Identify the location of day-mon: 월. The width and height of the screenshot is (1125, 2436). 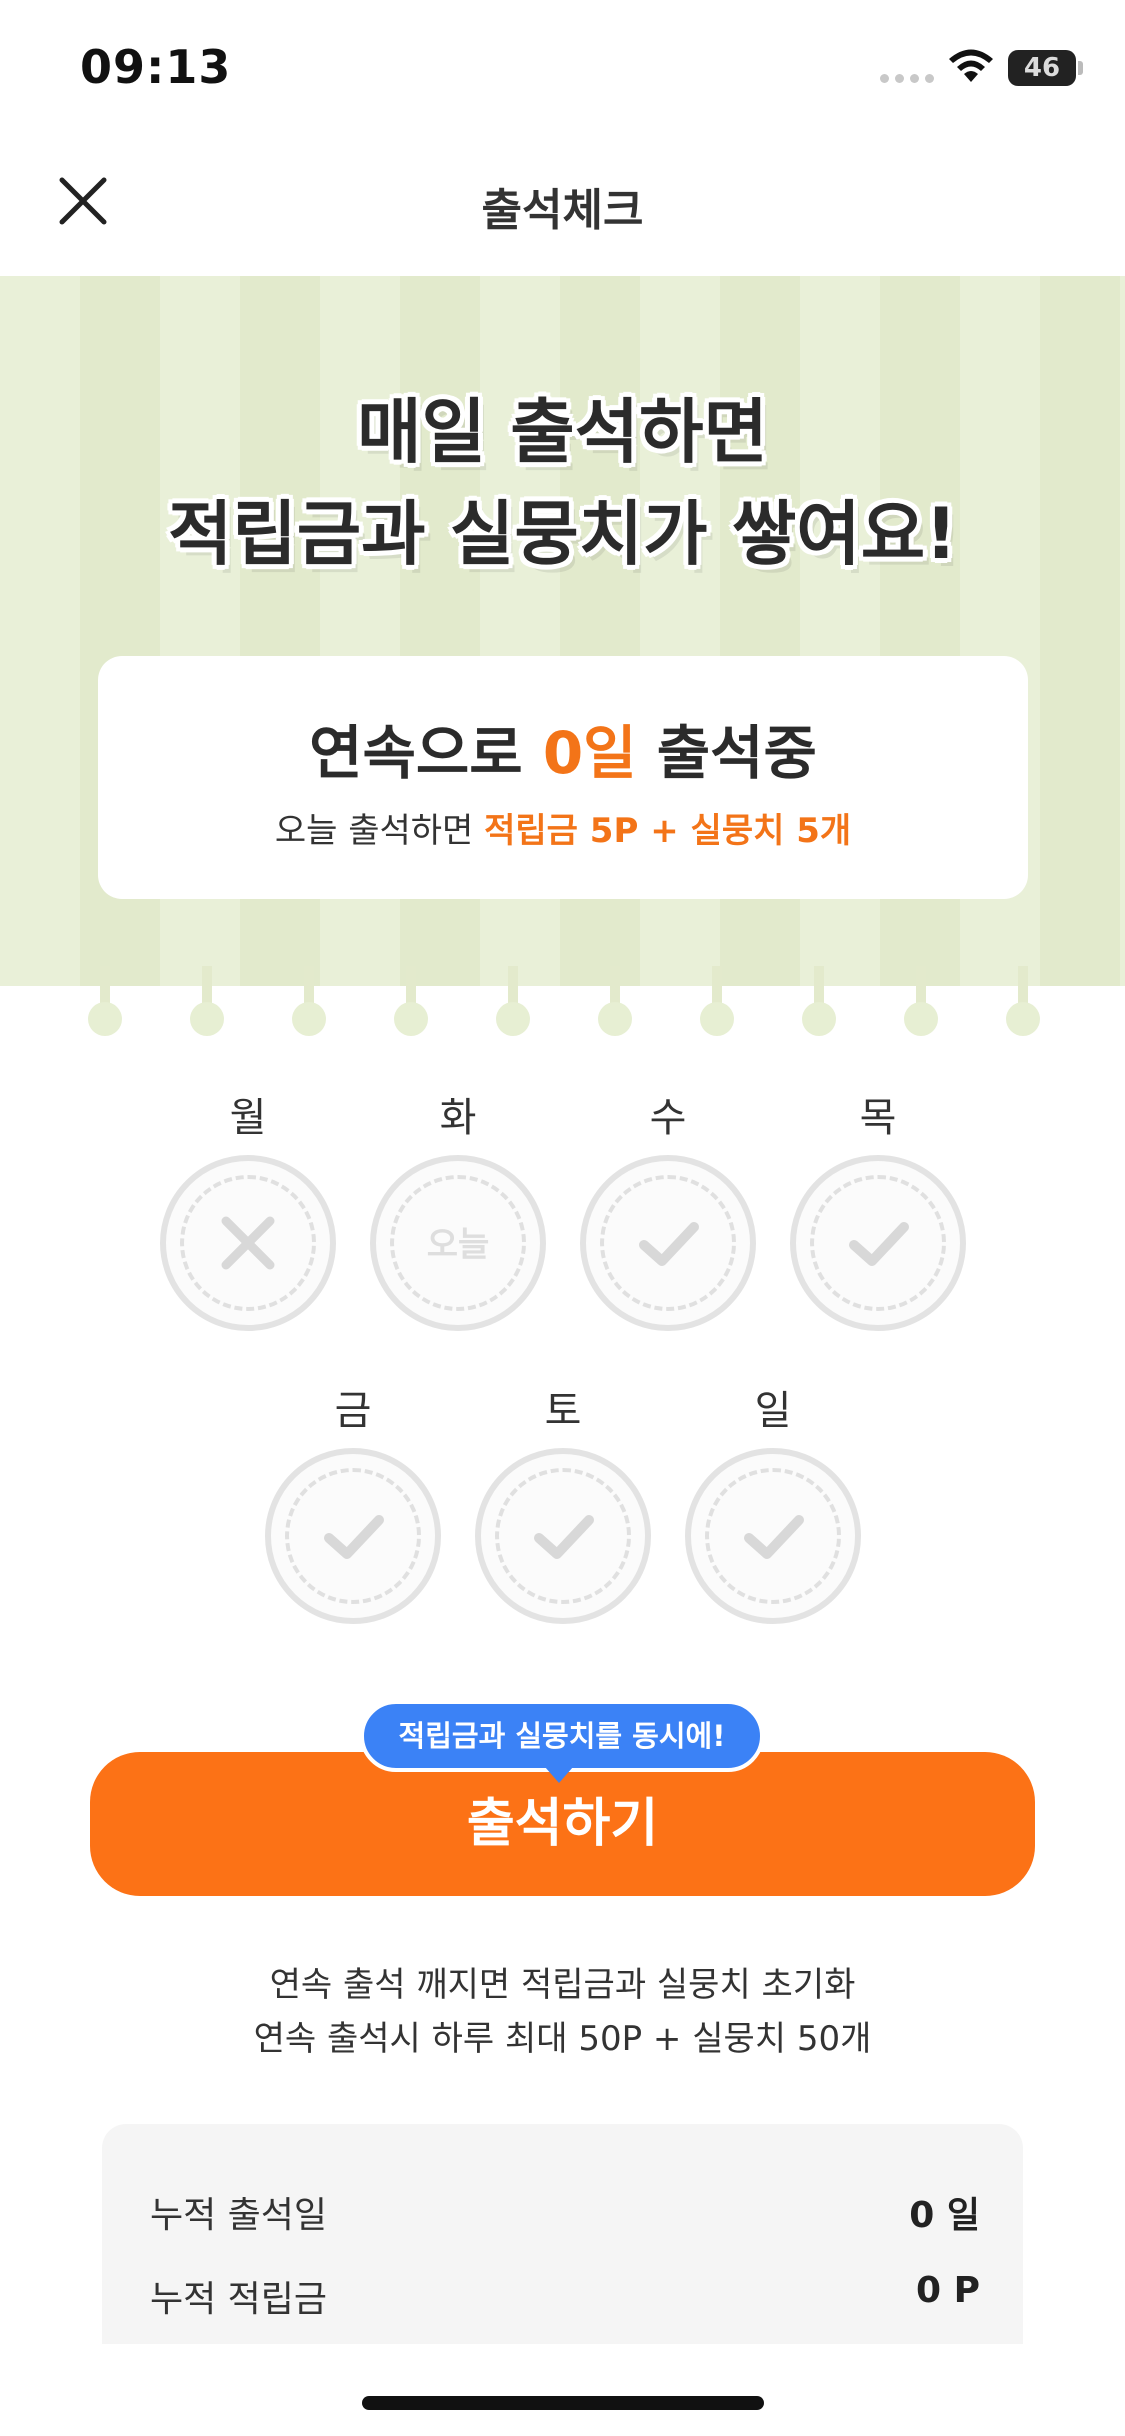
(248, 1210).